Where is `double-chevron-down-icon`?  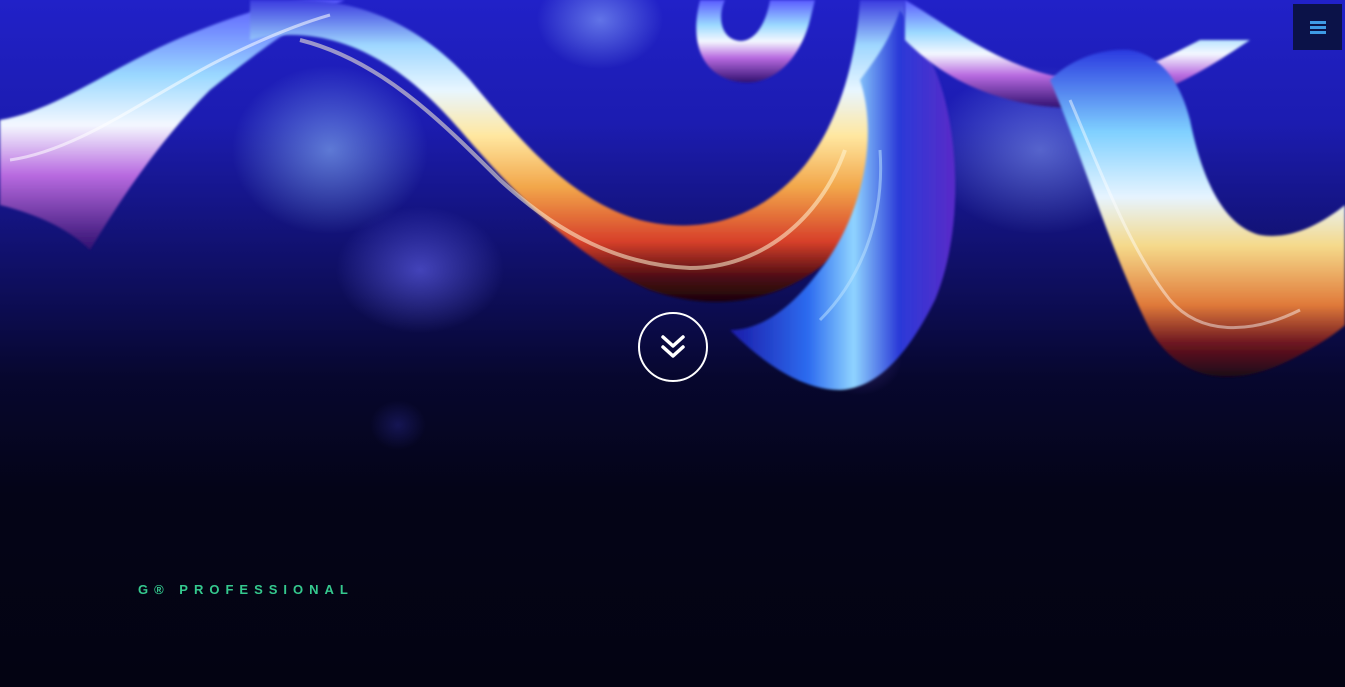
double-chevron-down-icon is located at coordinates (673, 346).